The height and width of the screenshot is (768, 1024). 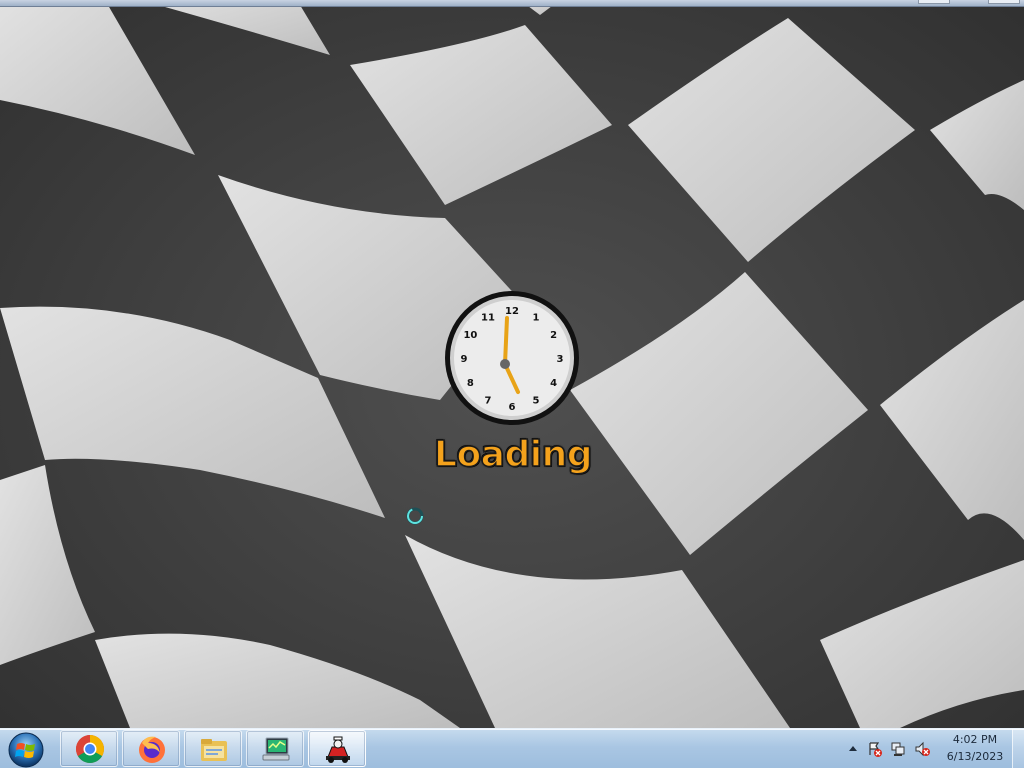 What do you see at coordinates (488, 317) in the screenshot?
I see `clock-numeral: 11` at bounding box center [488, 317].